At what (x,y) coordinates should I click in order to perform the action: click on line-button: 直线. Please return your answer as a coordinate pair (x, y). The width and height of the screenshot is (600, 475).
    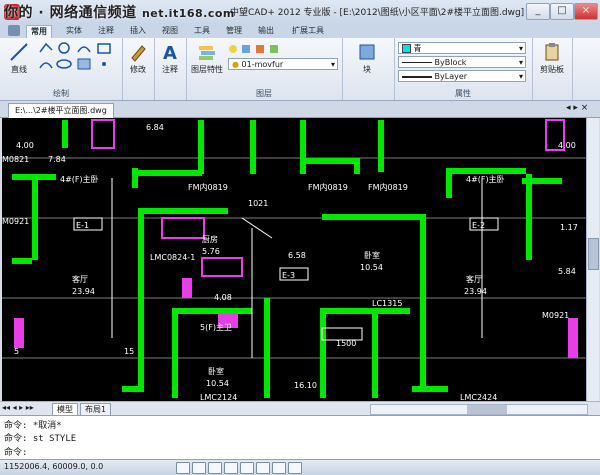
    Looking at the image, I should click on (19, 58).